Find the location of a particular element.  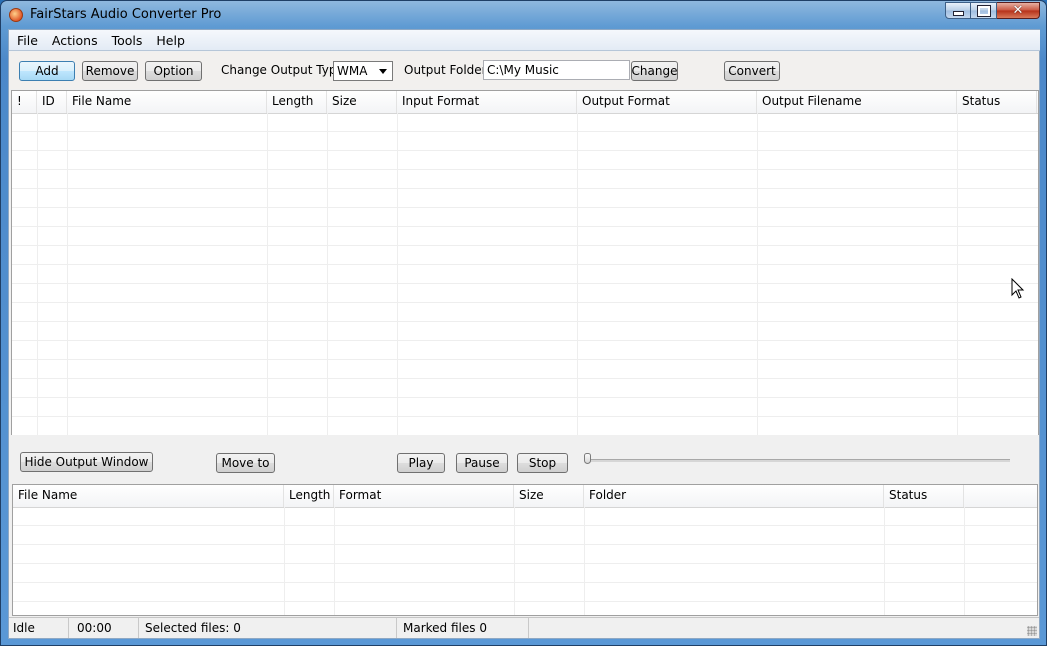

pause-button: Pause is located at coordinates (482, 463).